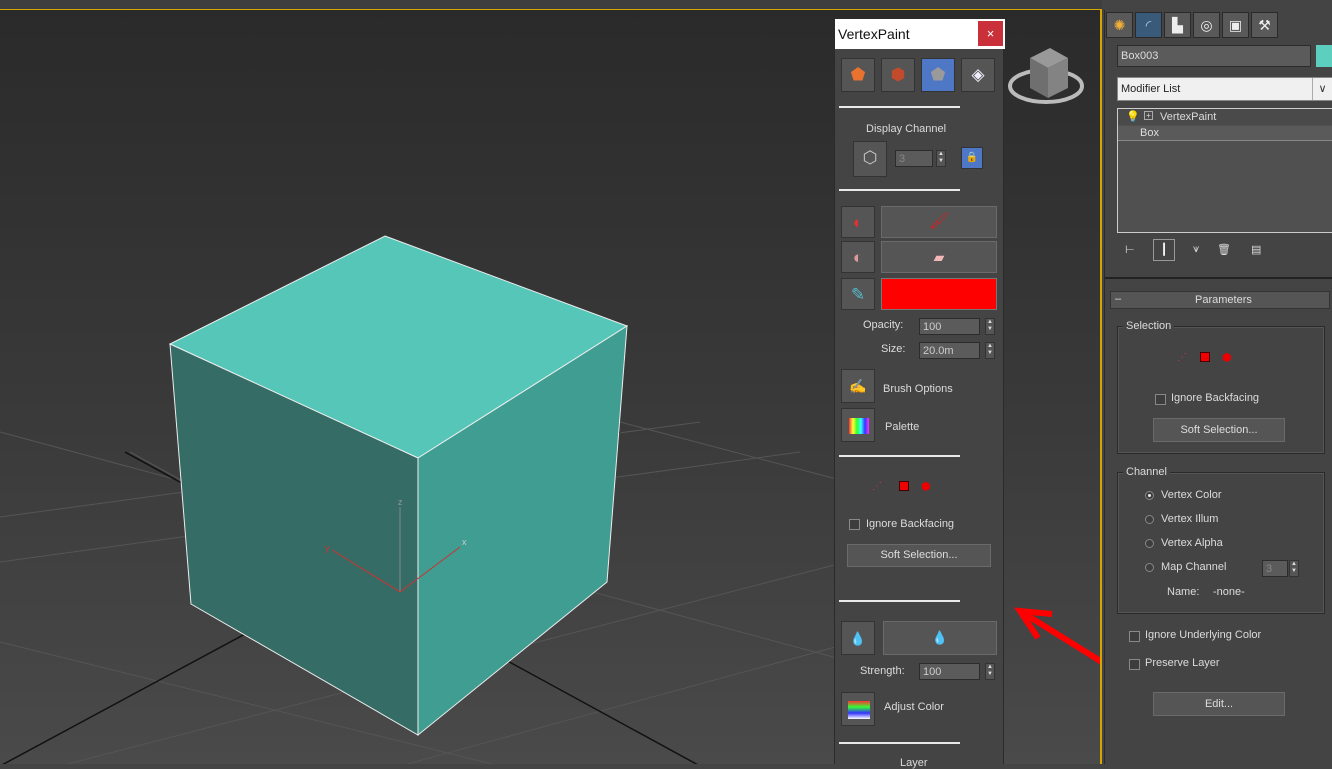 Image resolution: width=1332 pixels, height=769 pixels. I want to click on object-name-field: Box003, so click(1214, 56).